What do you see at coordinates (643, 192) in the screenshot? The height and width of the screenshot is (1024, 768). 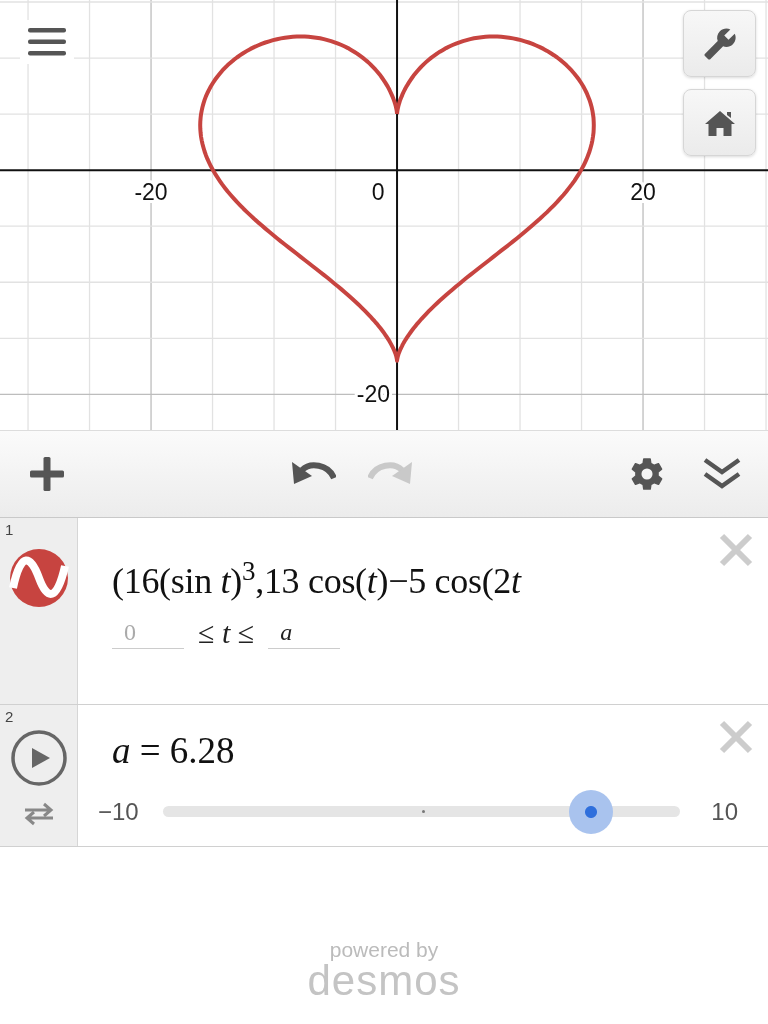 I see `axis-label: 20` at bounding box center [643, 192].